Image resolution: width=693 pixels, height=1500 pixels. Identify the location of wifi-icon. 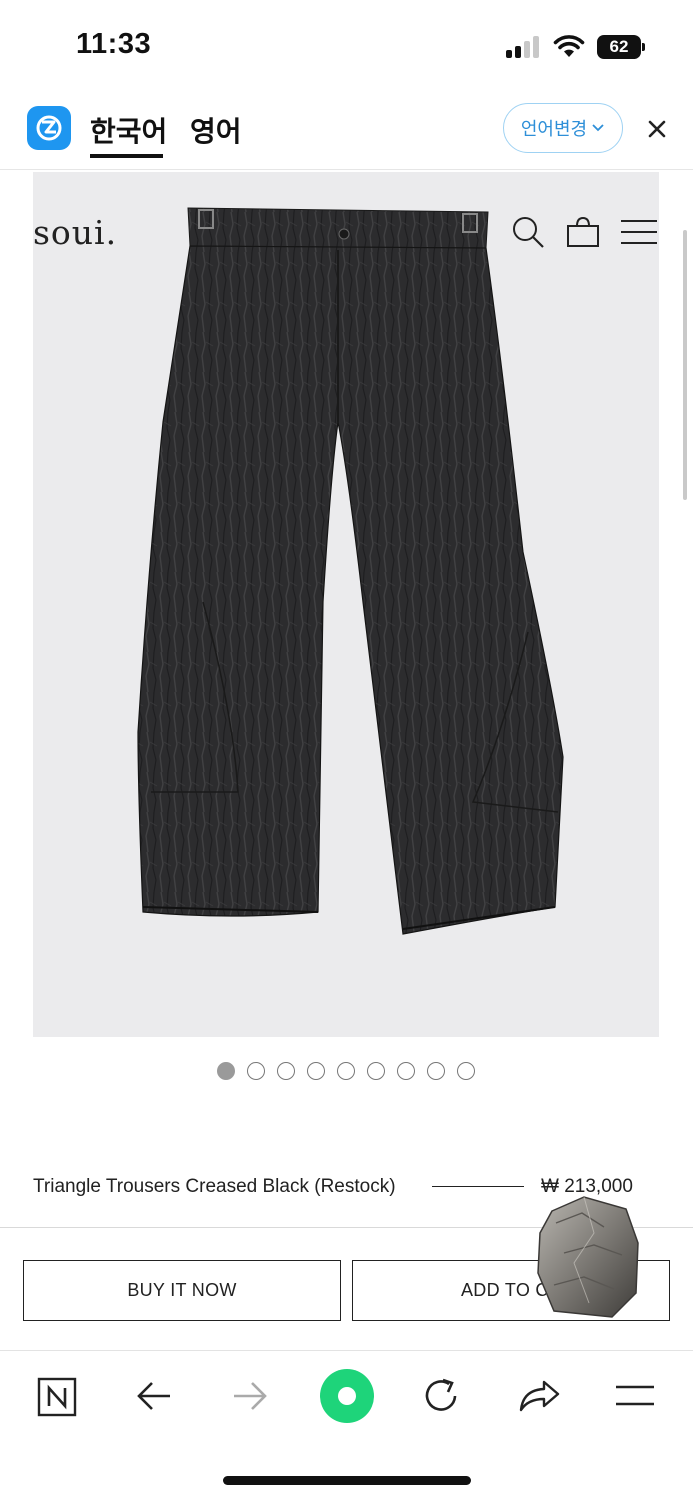
(569, 46).